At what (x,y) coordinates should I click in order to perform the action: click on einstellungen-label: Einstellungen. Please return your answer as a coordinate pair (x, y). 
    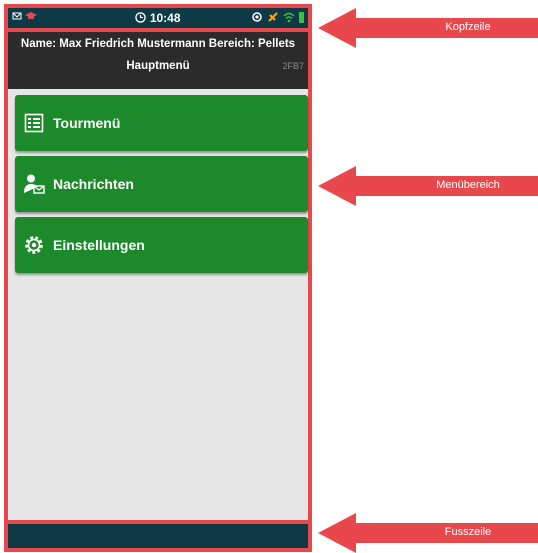
    Looking at the image, I should click on (99, 245).